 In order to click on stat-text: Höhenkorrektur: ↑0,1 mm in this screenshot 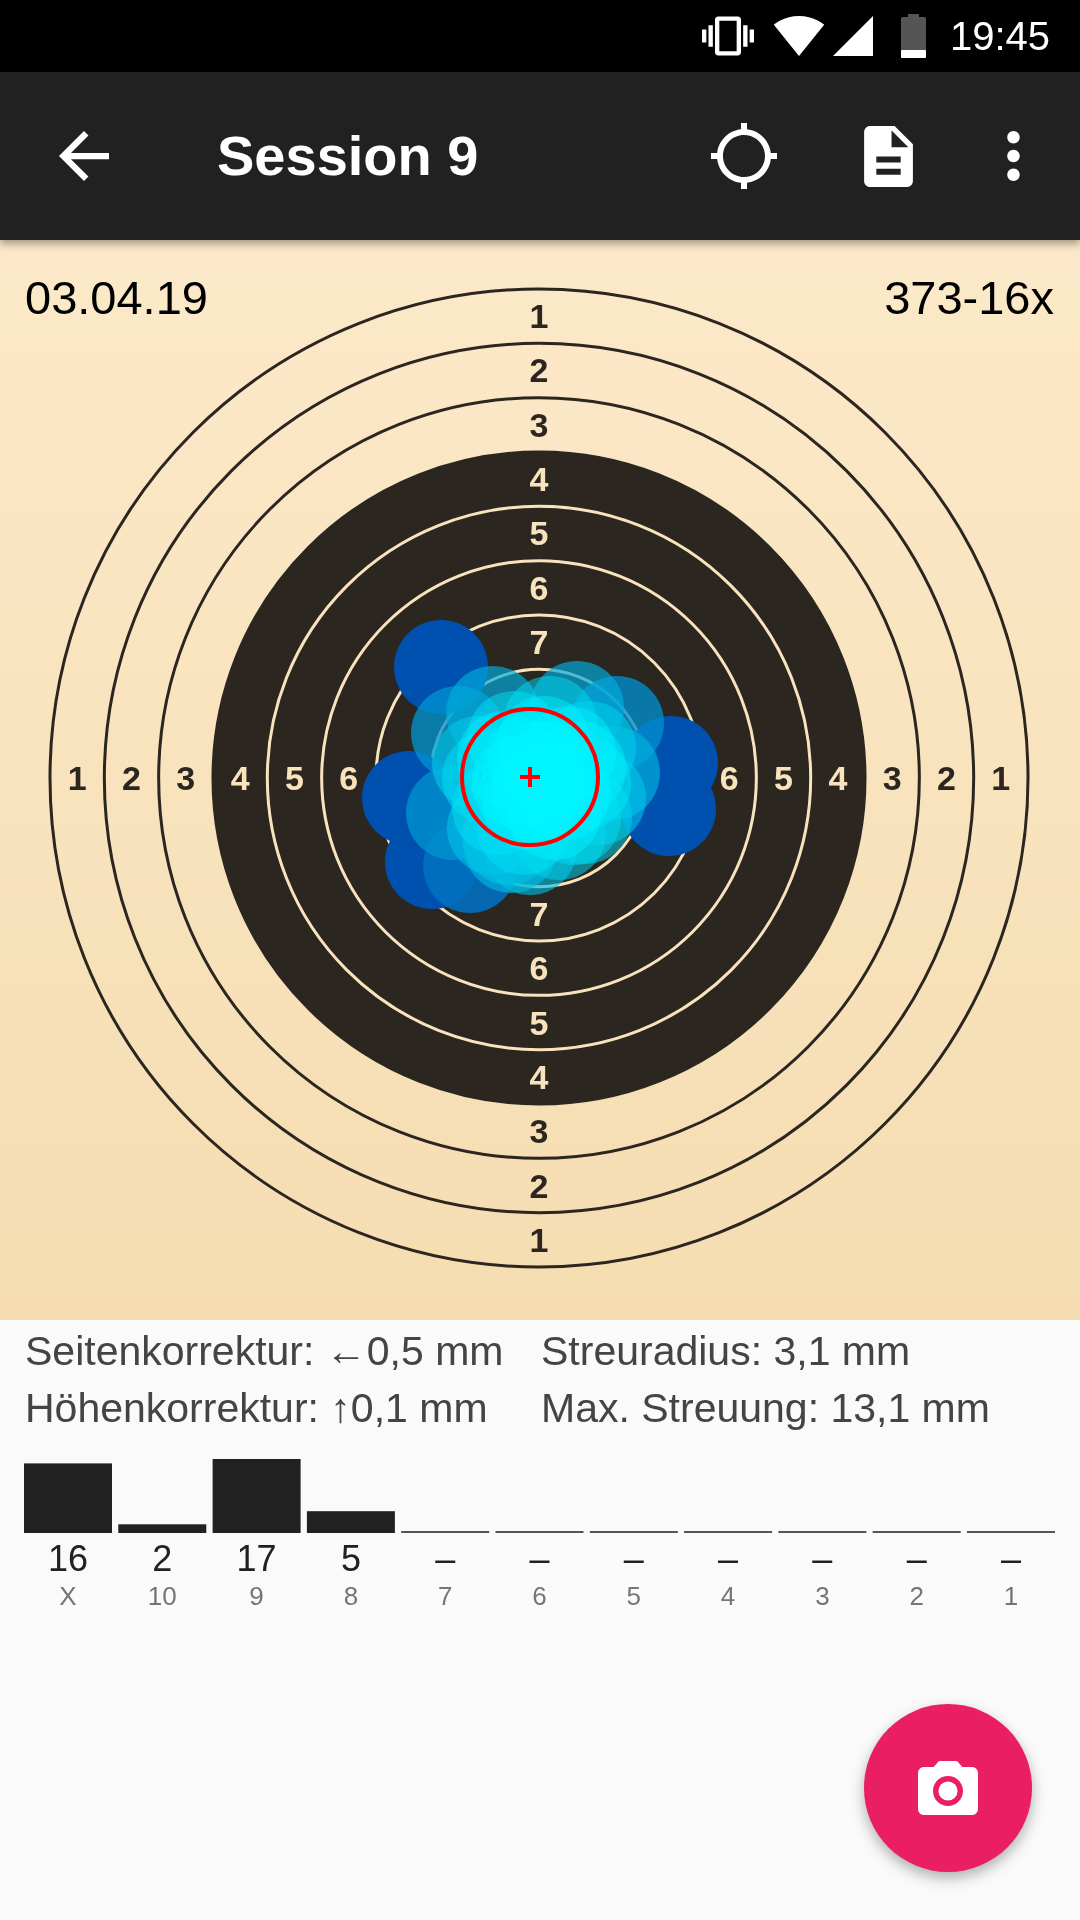, I will do `click(257, 1408)`.